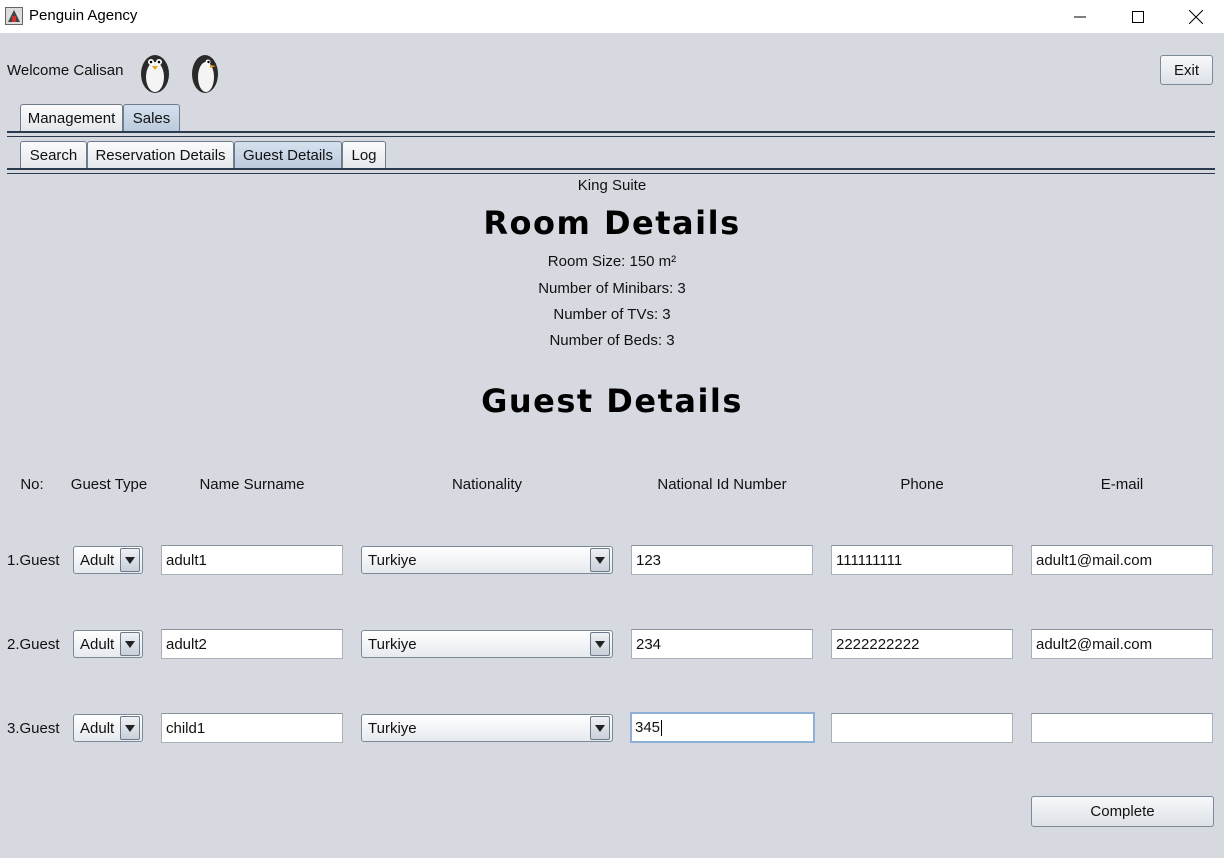  I want to click on tab-sales: Sales, so click(151, 118).